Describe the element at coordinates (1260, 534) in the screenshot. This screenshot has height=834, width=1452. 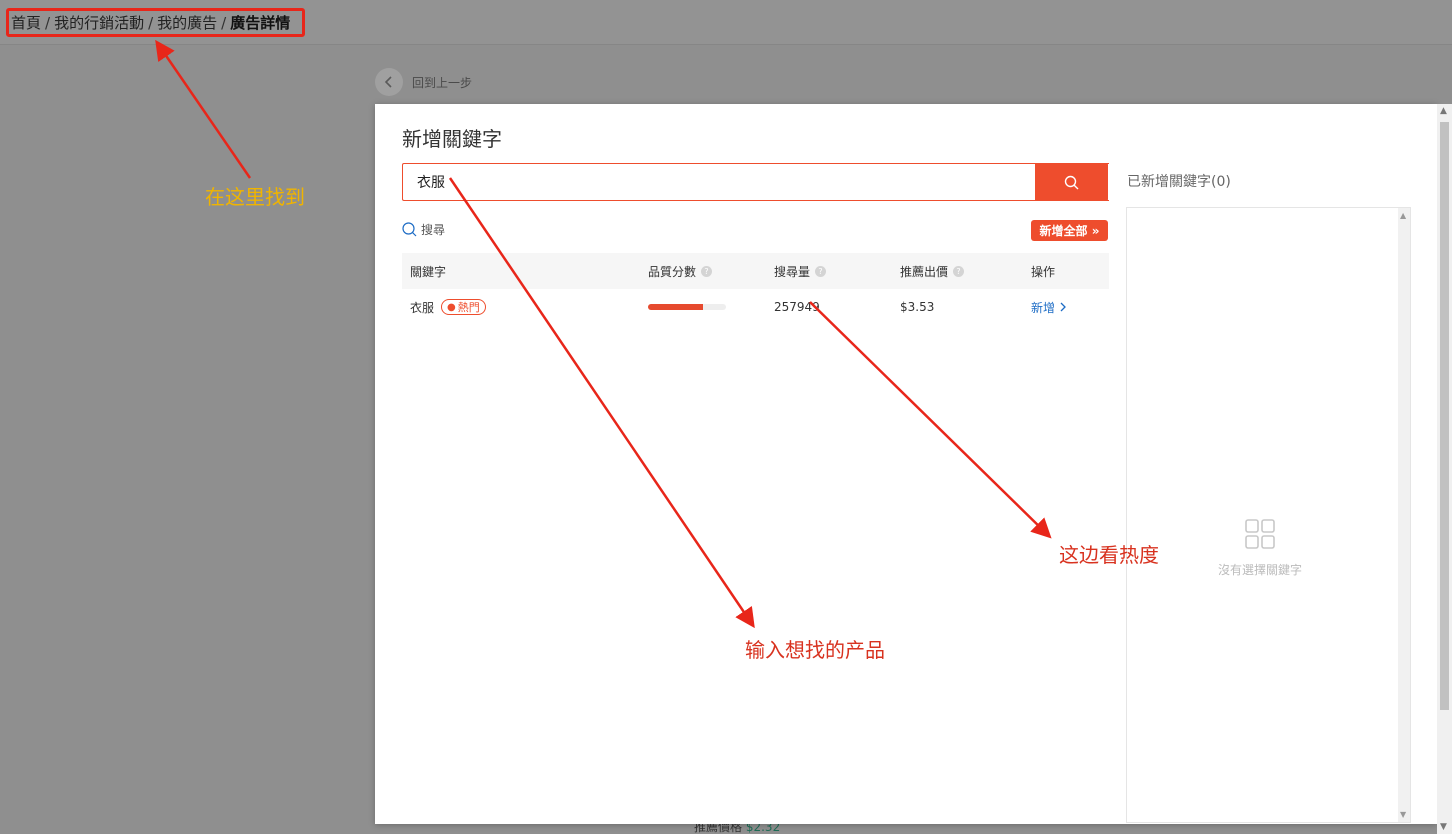
I see `grid-icon` at that location.